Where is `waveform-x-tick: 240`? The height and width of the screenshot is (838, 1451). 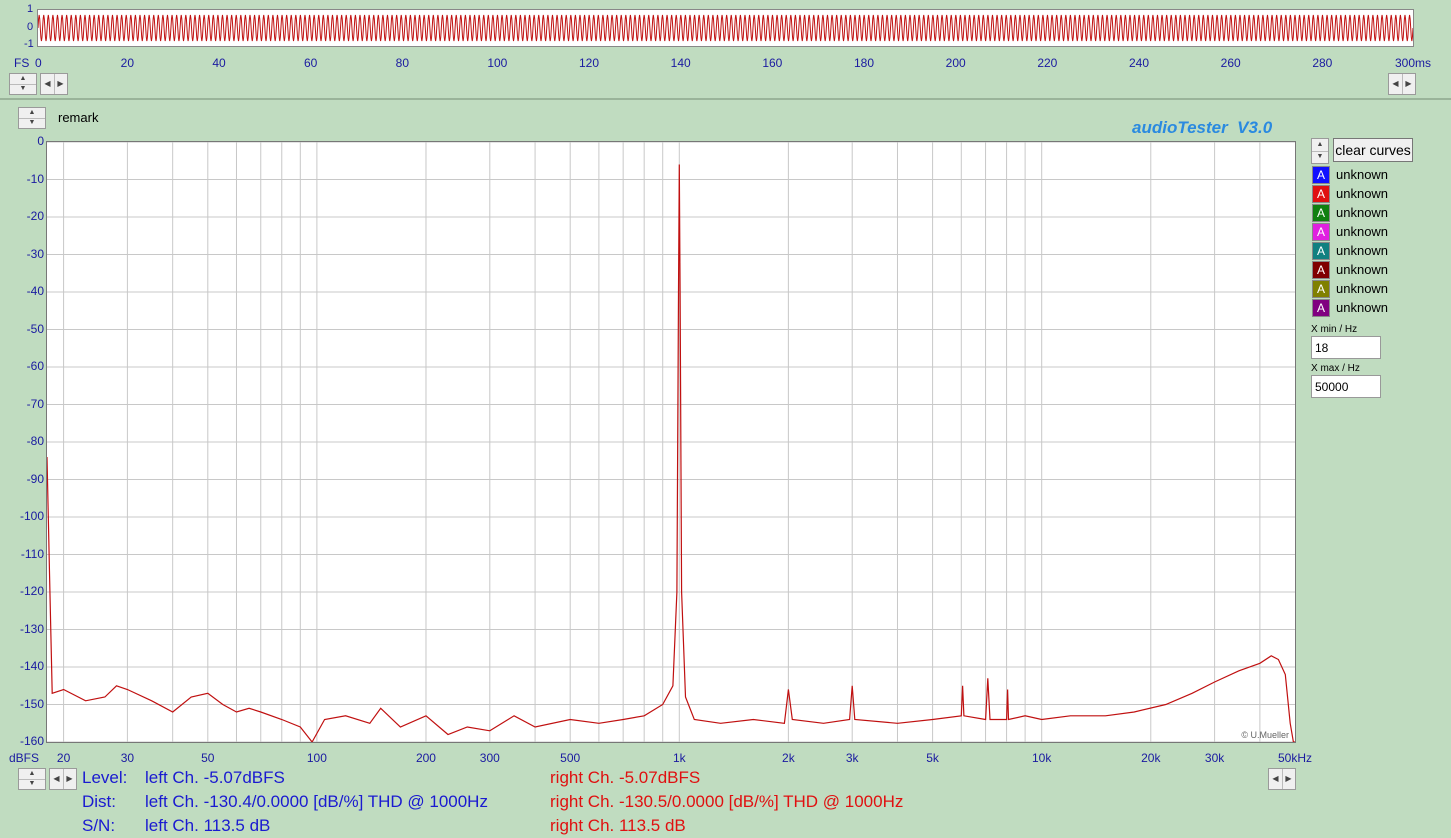
waveform-x-tick: 240 is located at coordinates (1139, 63).